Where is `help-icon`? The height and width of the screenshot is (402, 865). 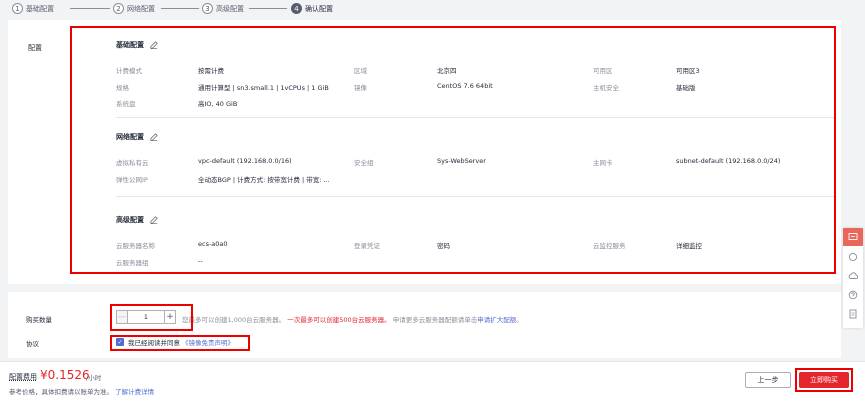
help-icon is located at coordinates (853, 295).